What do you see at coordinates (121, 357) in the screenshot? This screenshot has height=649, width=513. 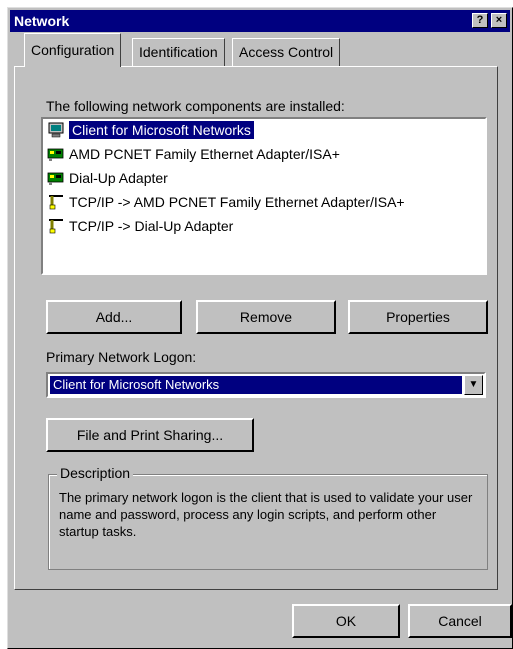 I see `logon-label: Primary Network Logon:` at bounding box center [121, 357].